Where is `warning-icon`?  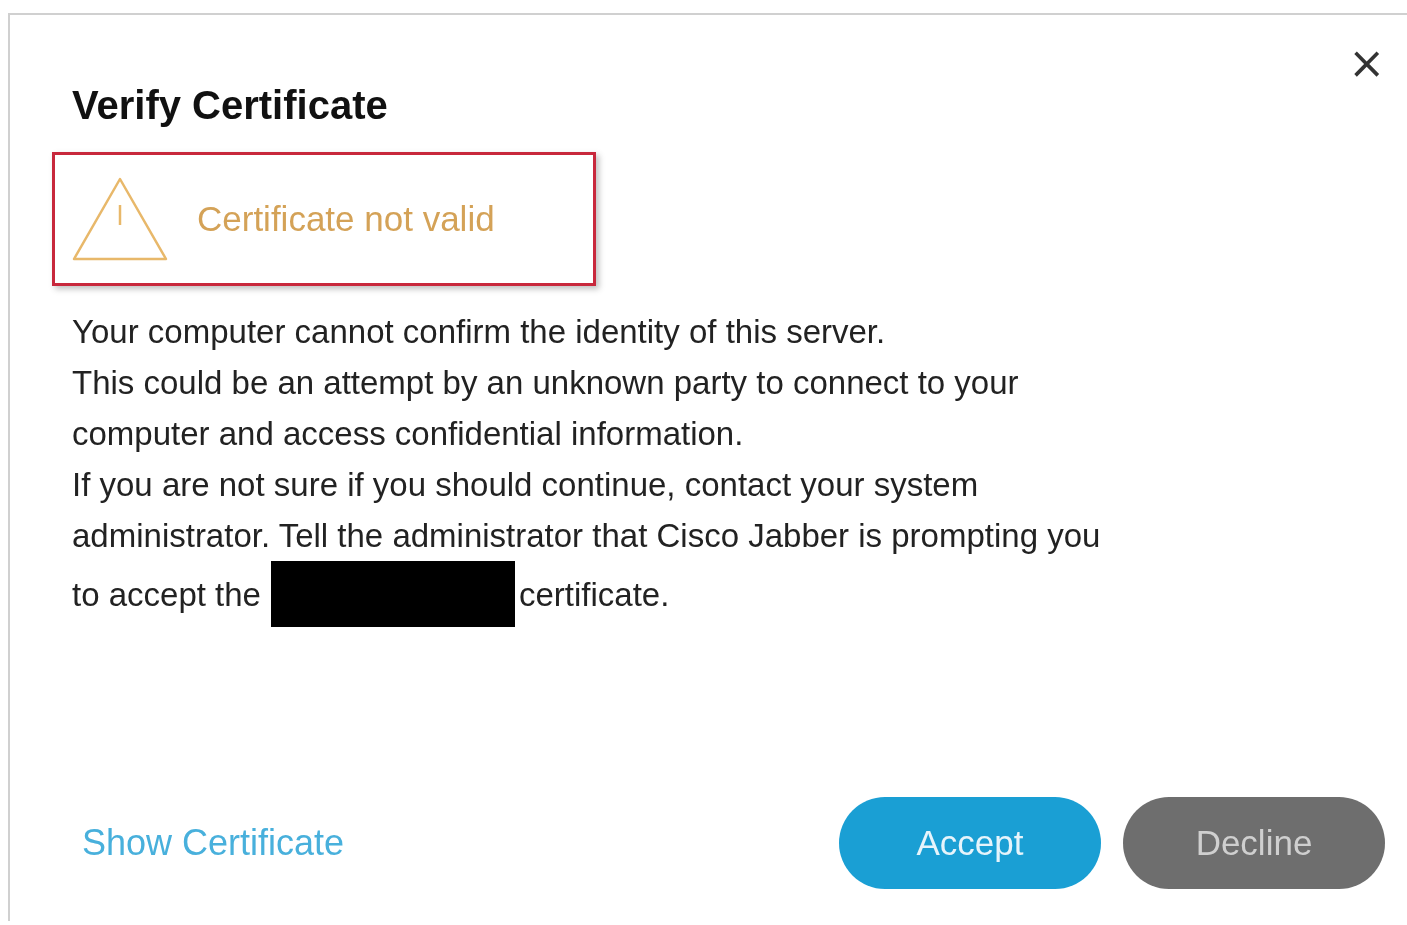
warning-icon is located at coordinates (120, 219).